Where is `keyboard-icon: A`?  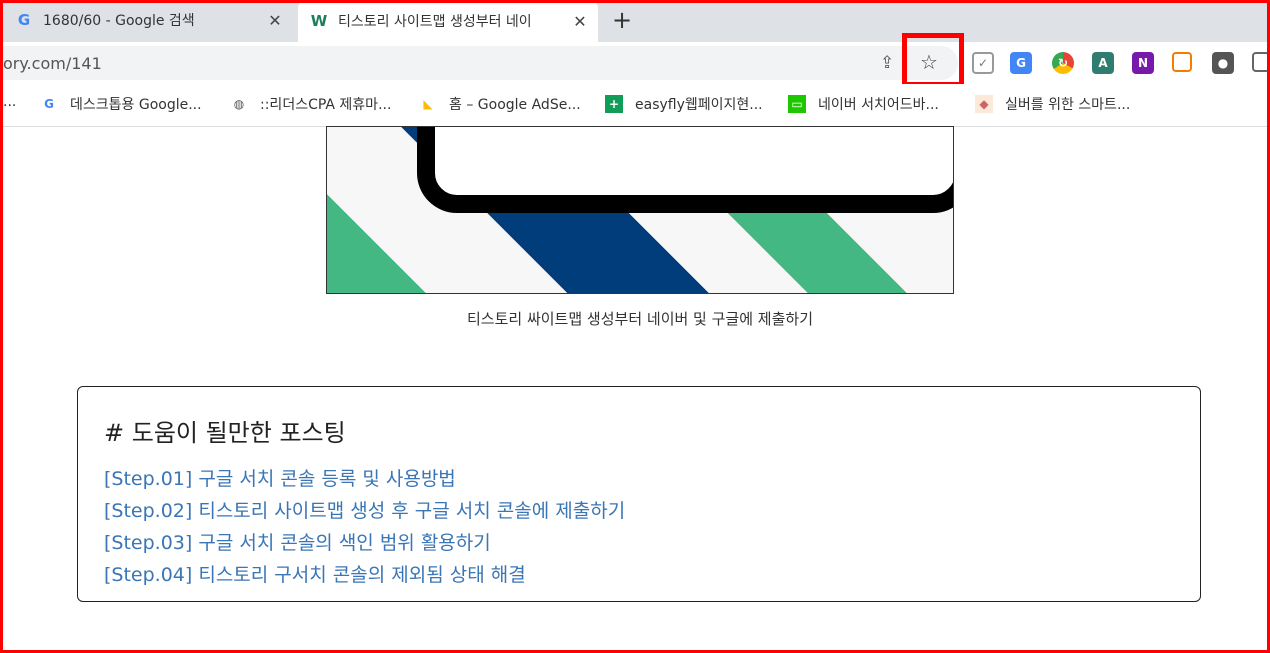
keyboard-icon: A is located at coordinates (1103, 63).